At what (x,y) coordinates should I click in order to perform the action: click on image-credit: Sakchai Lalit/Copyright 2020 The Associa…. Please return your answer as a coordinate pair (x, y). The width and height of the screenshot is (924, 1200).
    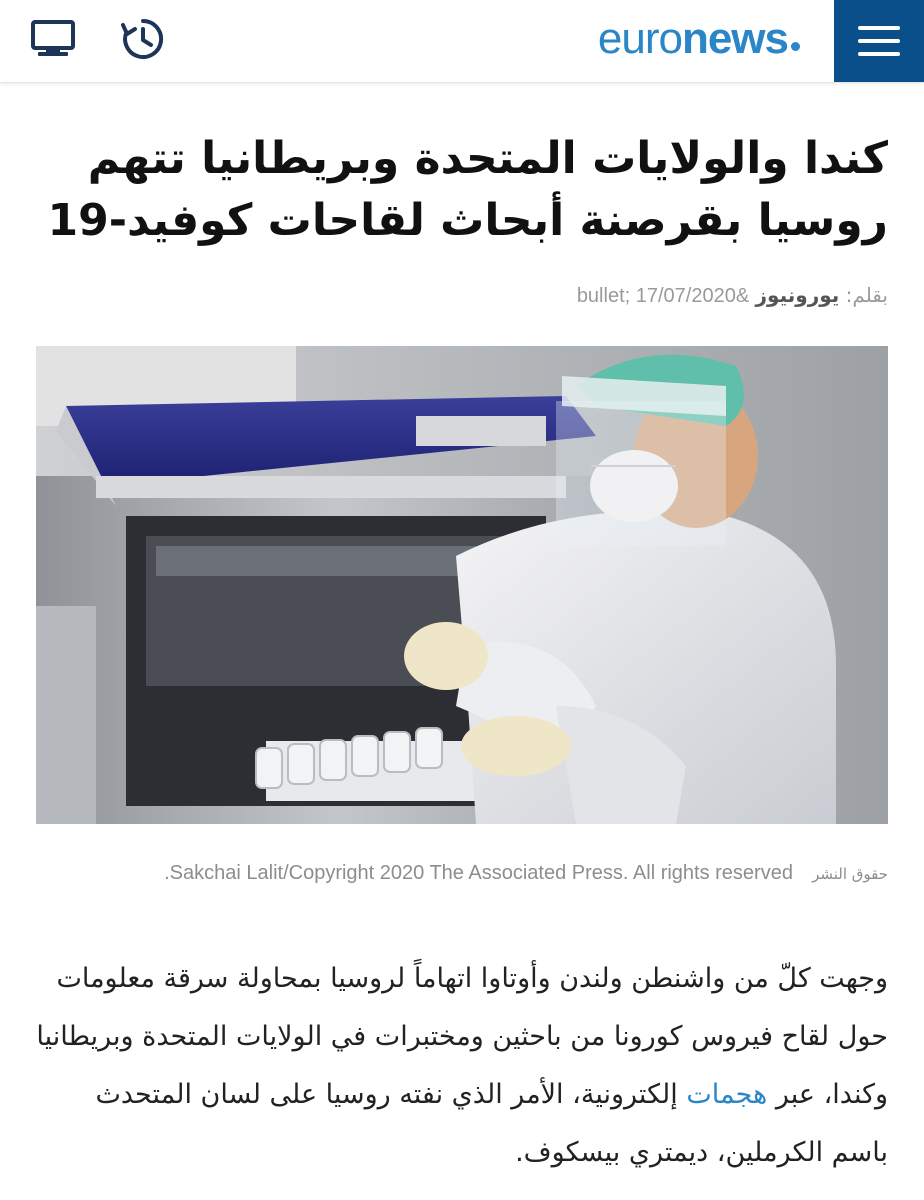
    Looking at the image, I should click on (478, 873).